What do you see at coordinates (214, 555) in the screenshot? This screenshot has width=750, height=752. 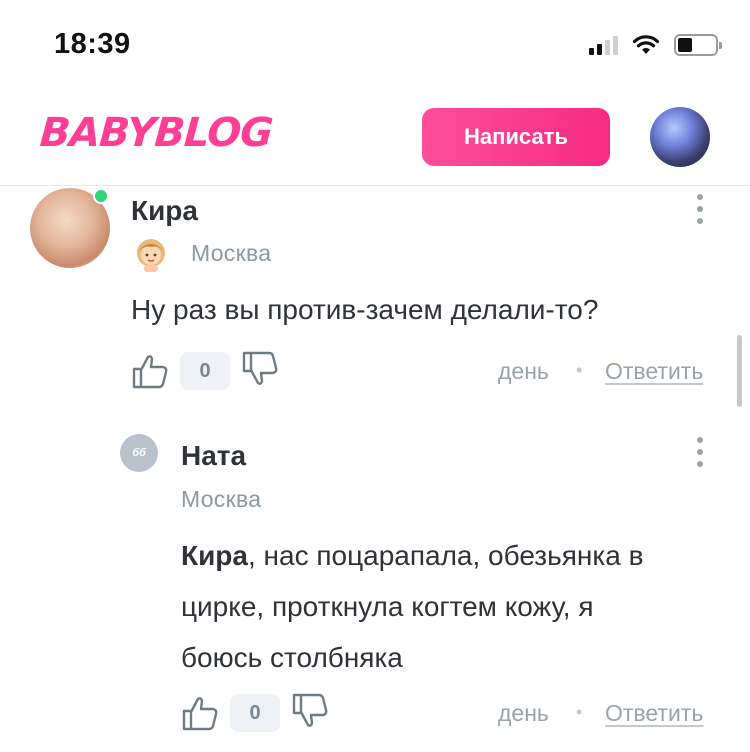 I see `mention-link: Кира` at bounding box center [214, 555].